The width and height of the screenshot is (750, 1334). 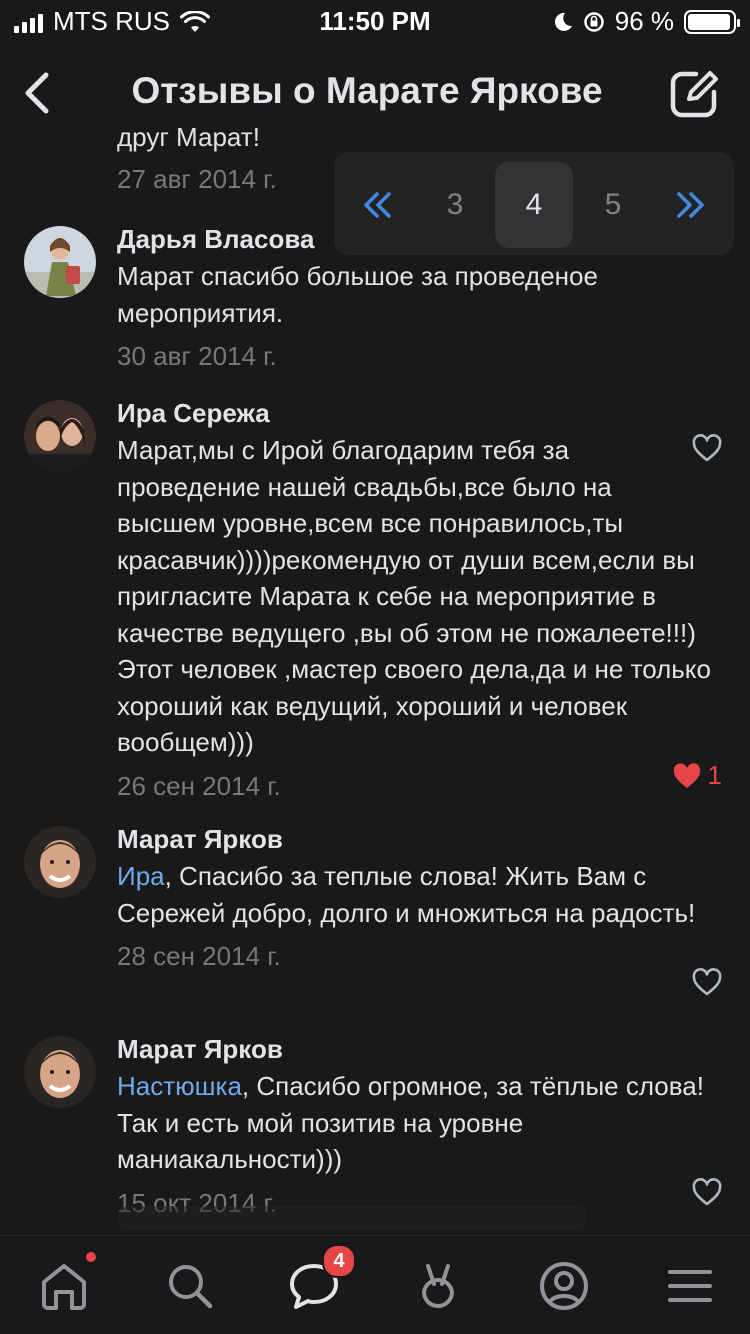 What do you see at coordinates (714, 775) in the screenshot?
I see `like-count: 1` at bounding box center [714, 775].